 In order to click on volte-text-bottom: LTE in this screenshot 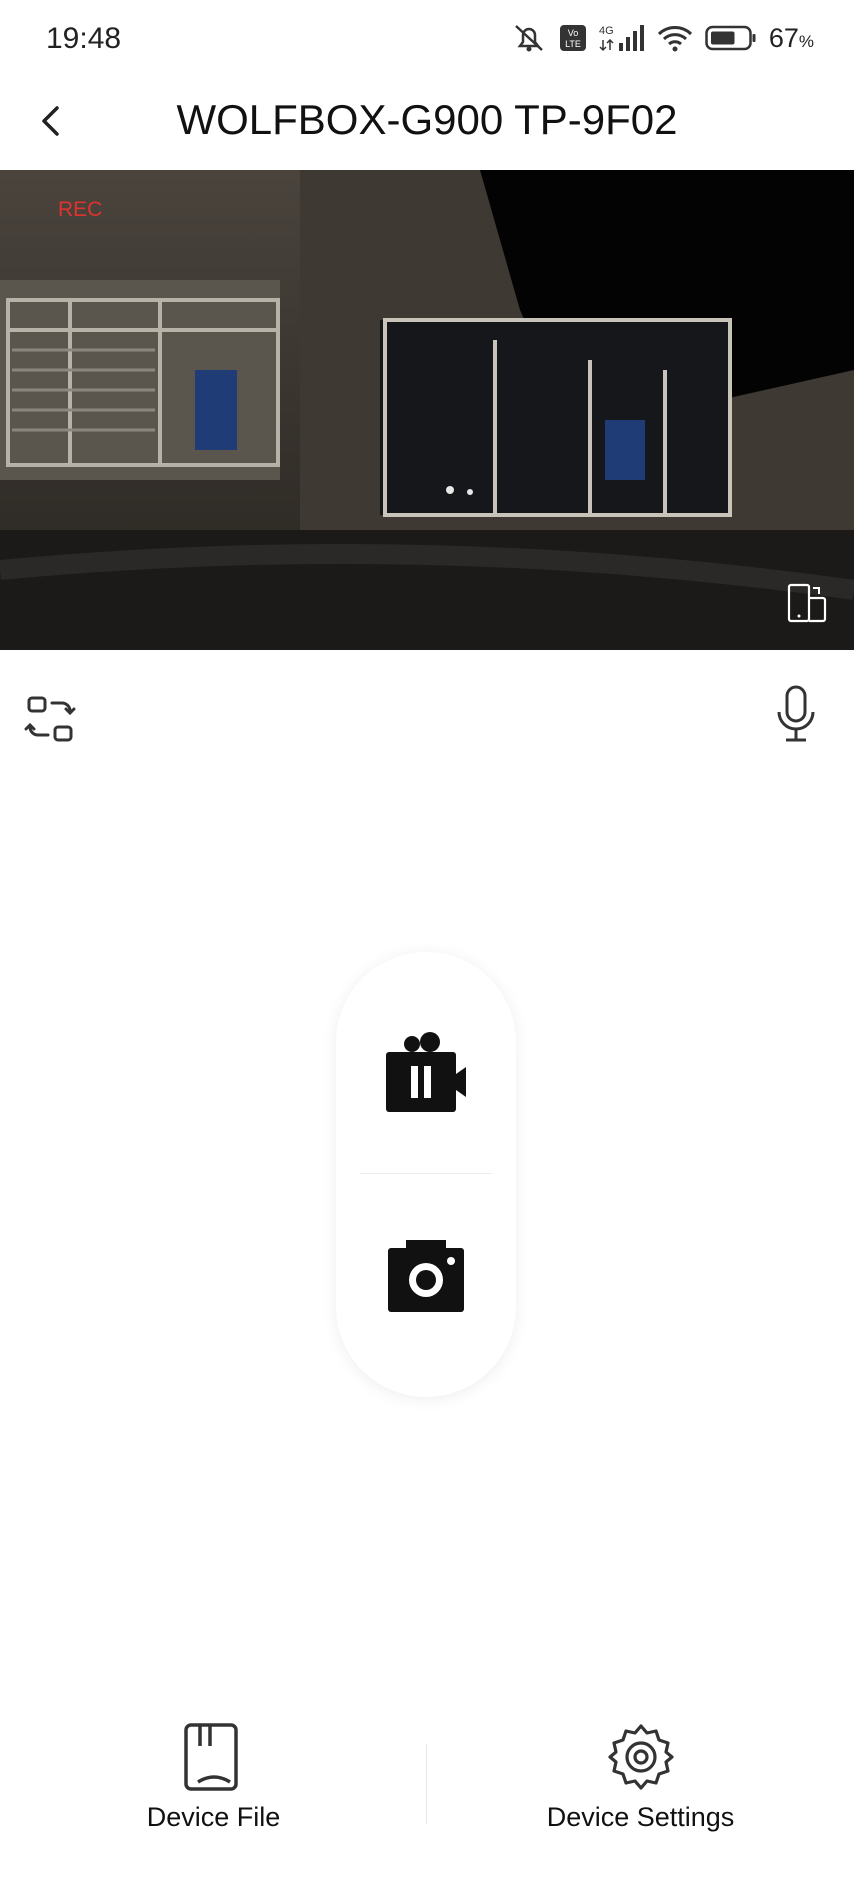, I will do `click(573, 44)`.